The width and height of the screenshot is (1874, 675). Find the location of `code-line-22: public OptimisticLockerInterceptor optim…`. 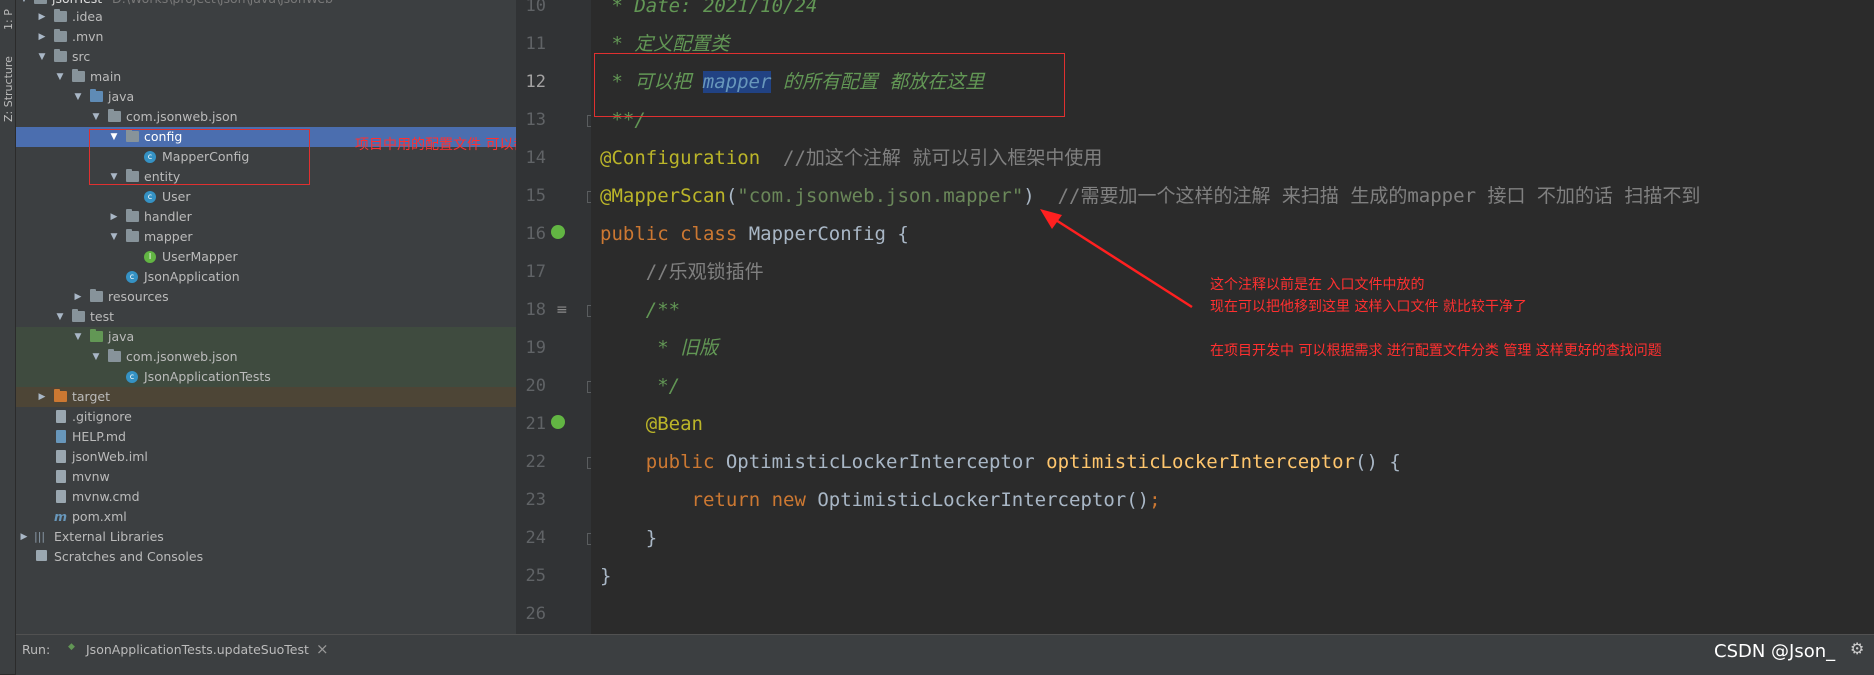

code-line-22: public OptimisticLockerInterceptor optim… is located at coordinates (1000, 462).